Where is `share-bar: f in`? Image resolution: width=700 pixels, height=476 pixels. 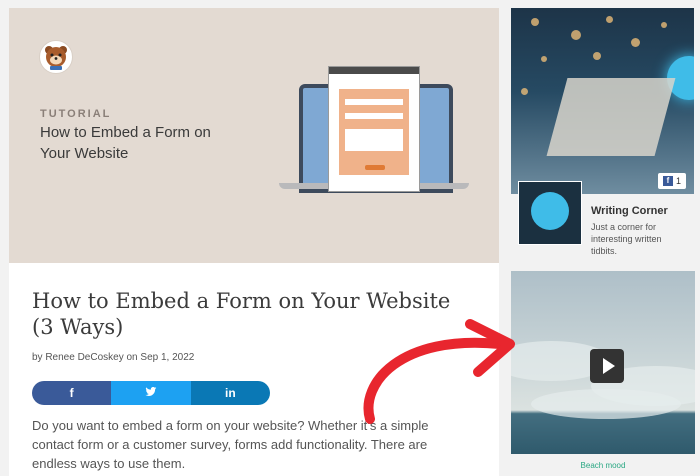 share-bar: f in is located at coordinates (151, 393).